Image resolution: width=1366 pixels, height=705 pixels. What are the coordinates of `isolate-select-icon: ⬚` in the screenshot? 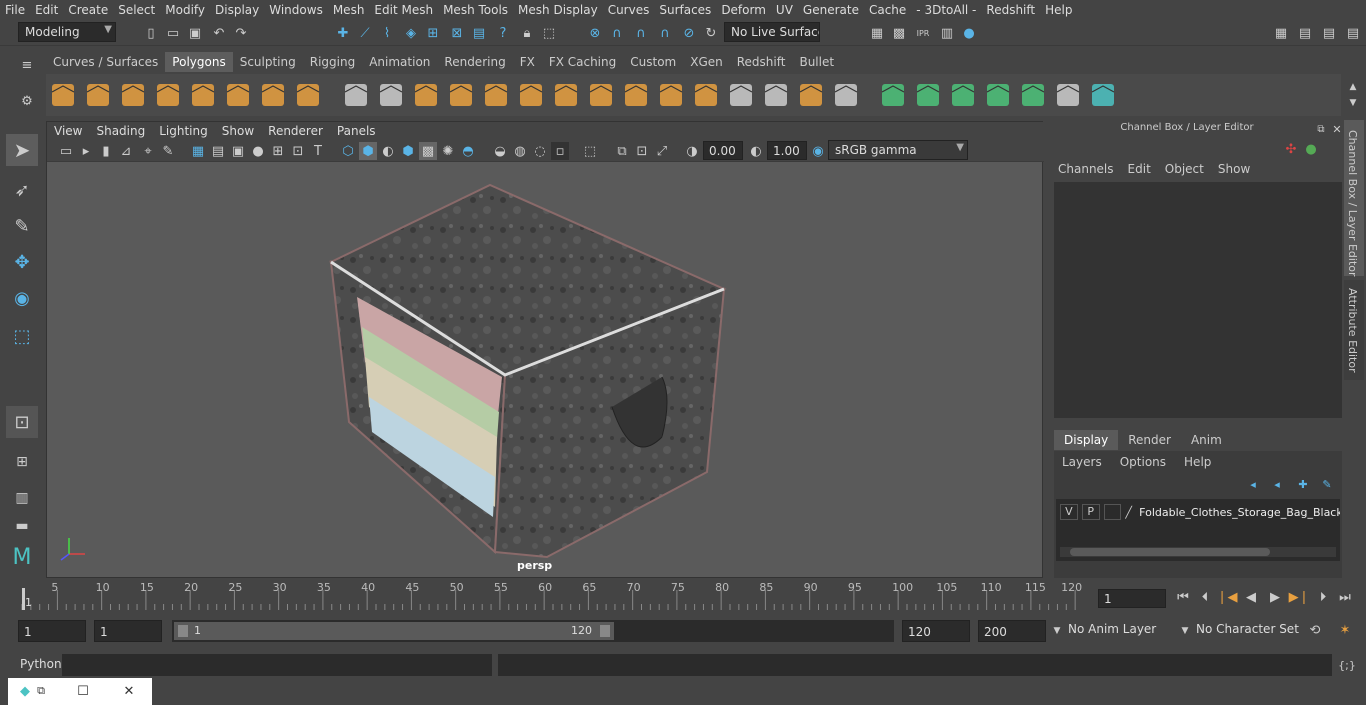 It's located at (590, 151).